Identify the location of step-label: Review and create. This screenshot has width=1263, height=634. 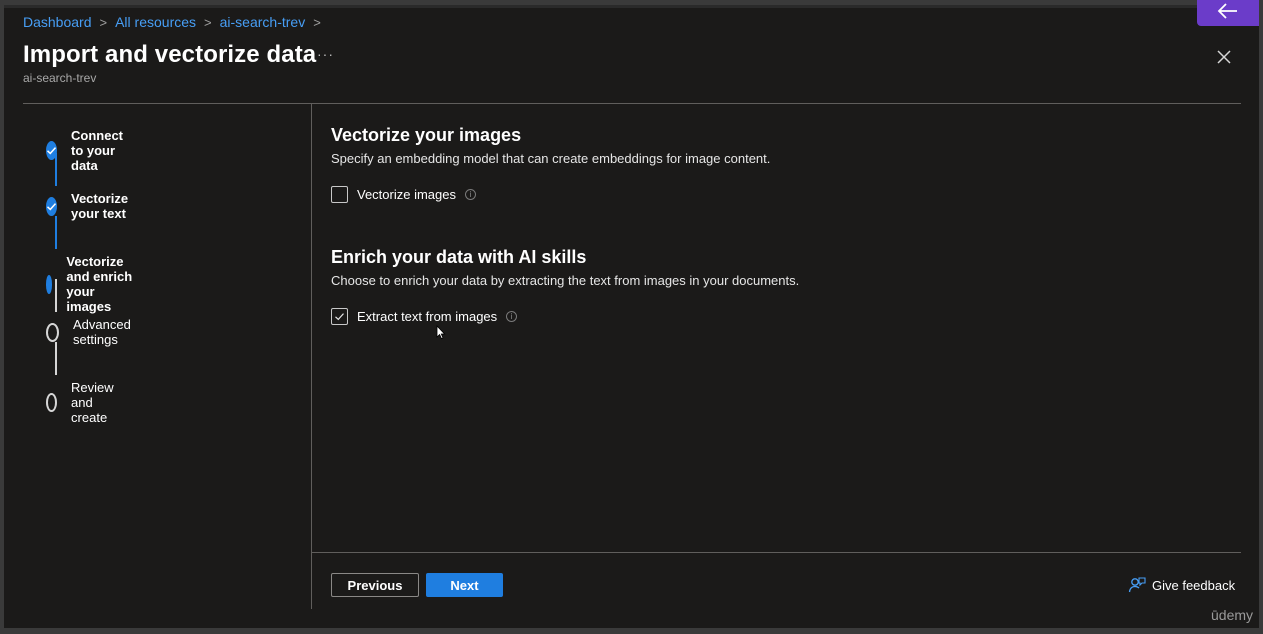
(92, 402).